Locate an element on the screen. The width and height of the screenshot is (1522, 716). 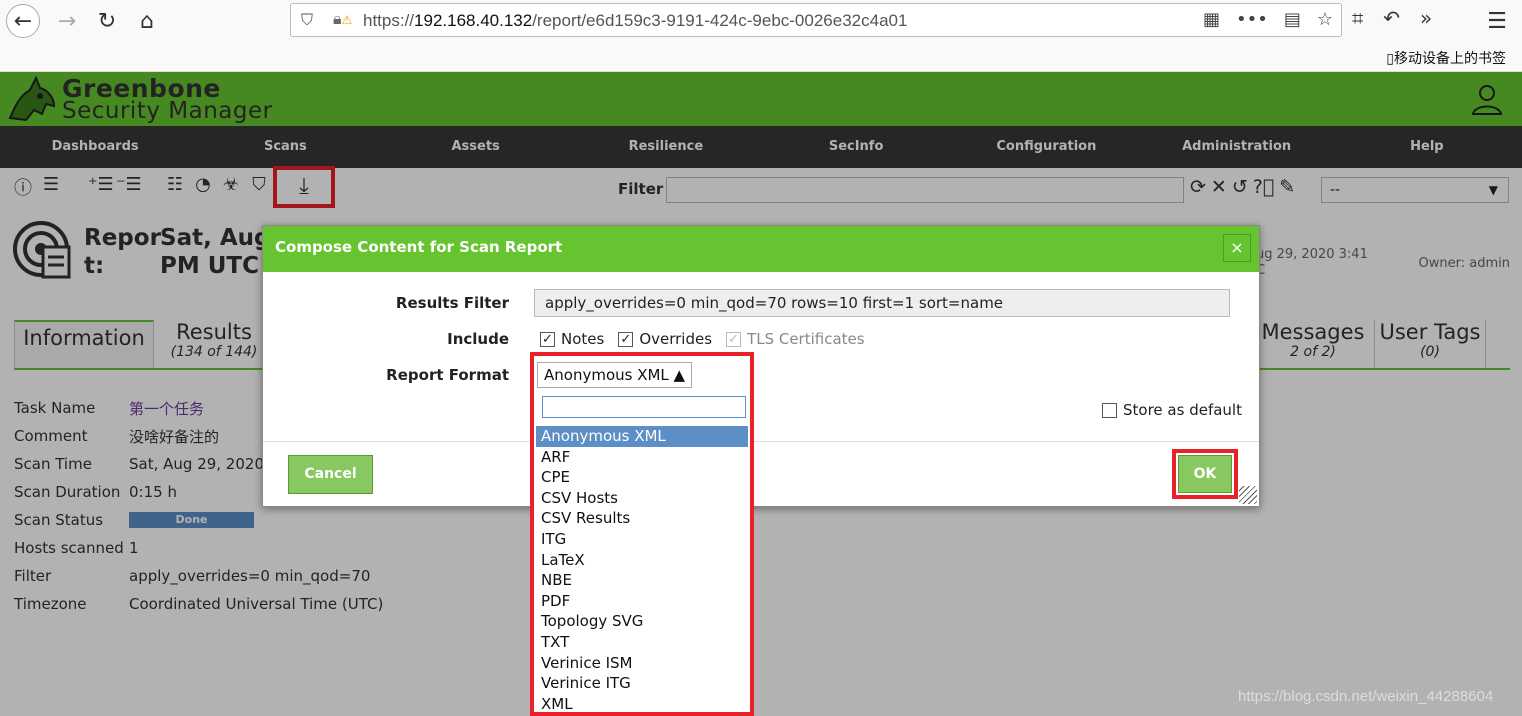
list-item: CPE is located at coordinates (642, 477).